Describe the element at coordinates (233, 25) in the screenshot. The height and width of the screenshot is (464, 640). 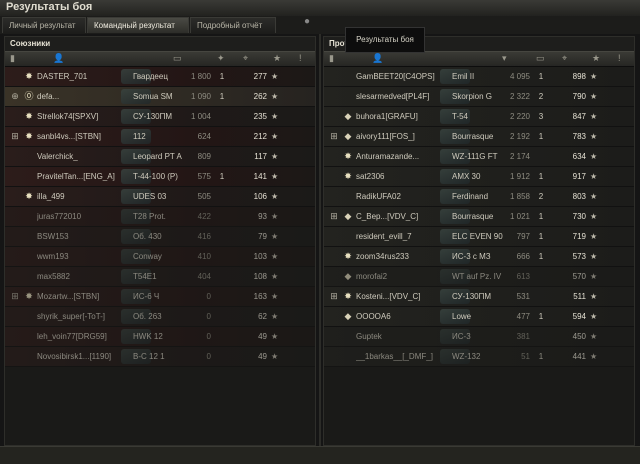
I see `tab-detailed-report: Подробный отчёт` at that location.